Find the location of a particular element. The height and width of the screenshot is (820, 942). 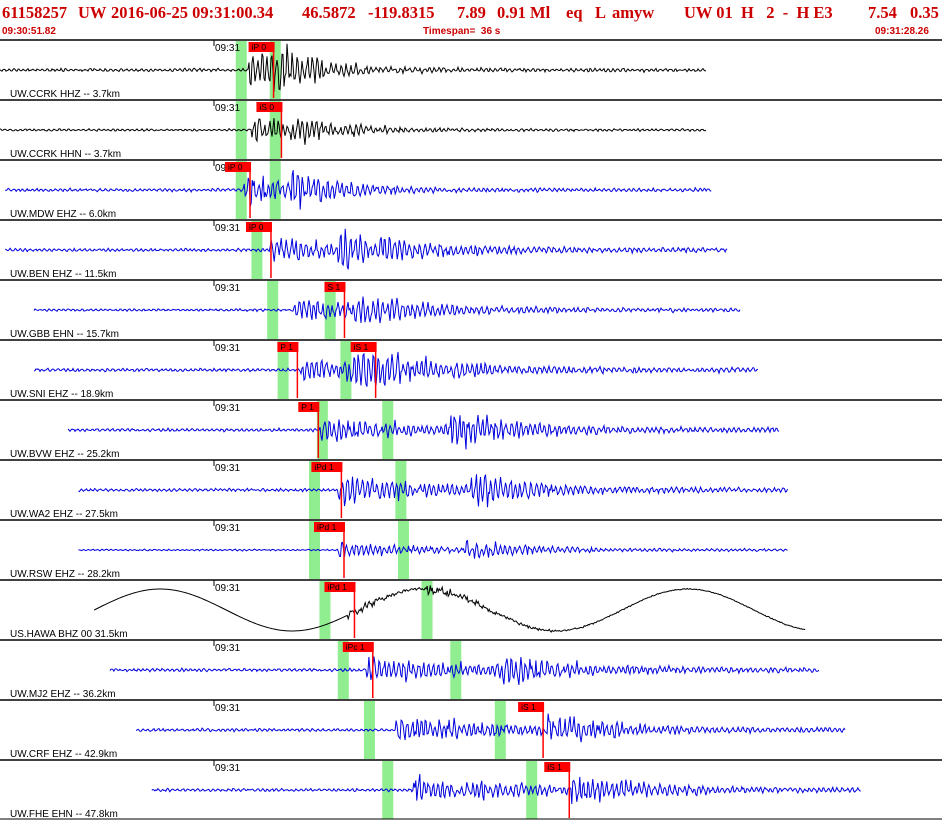

pick-label: S 1 is located at coordinates (333, 287).